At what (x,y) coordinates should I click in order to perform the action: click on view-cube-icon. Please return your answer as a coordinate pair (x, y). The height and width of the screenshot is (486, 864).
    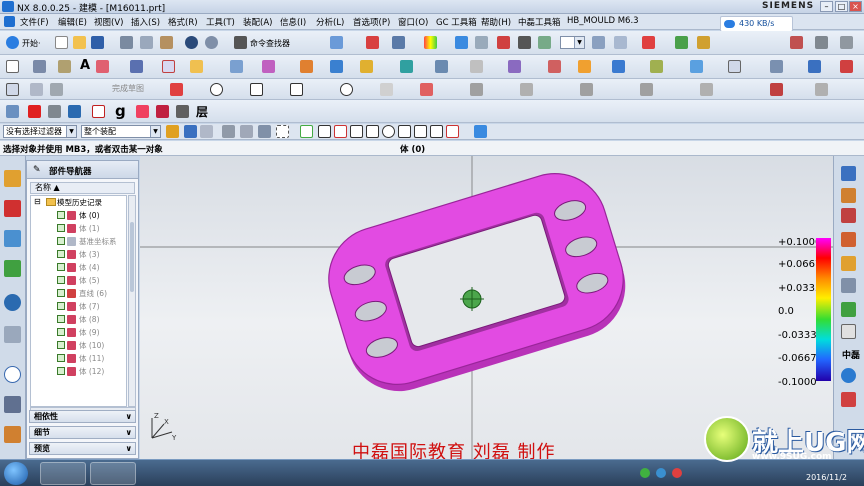
    Looking at the image, I should click on (480, 131).